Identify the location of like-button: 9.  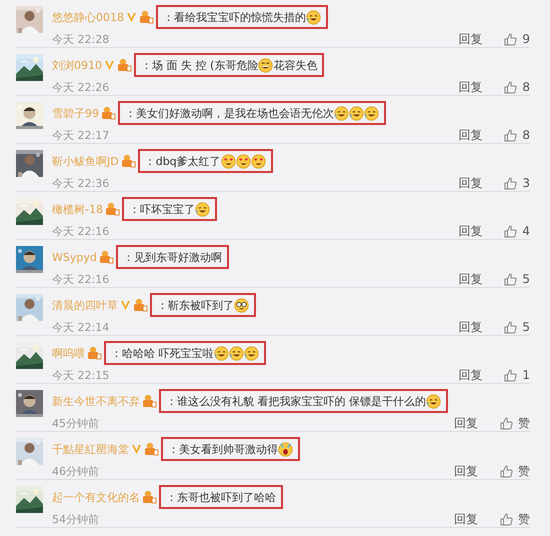
(517, 39).